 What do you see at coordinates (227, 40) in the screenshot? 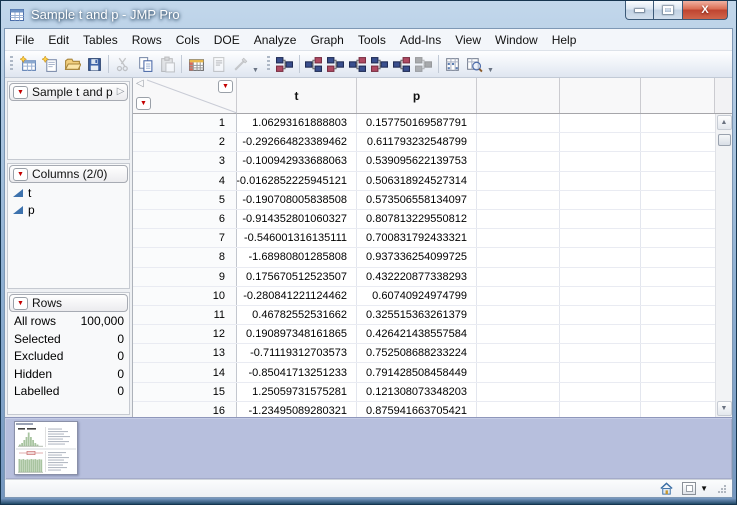
I see `menu-doe: DOE` at bounding box center [227, 40].